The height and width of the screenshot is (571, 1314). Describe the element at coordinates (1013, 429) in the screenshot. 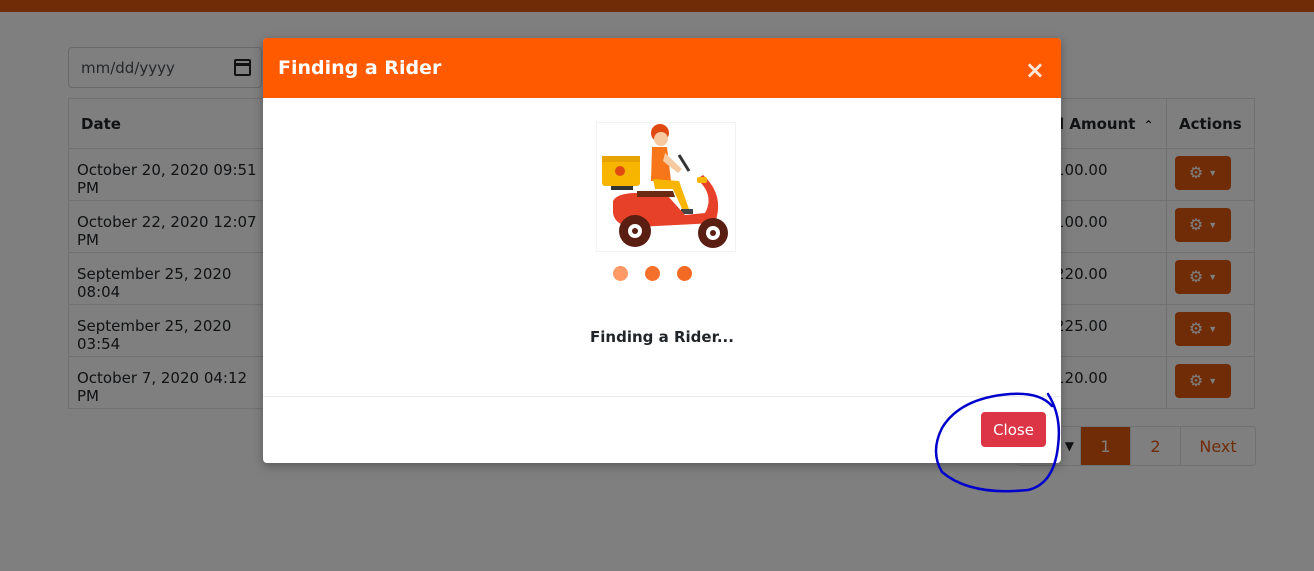

I see `close-button: Close` at that location.